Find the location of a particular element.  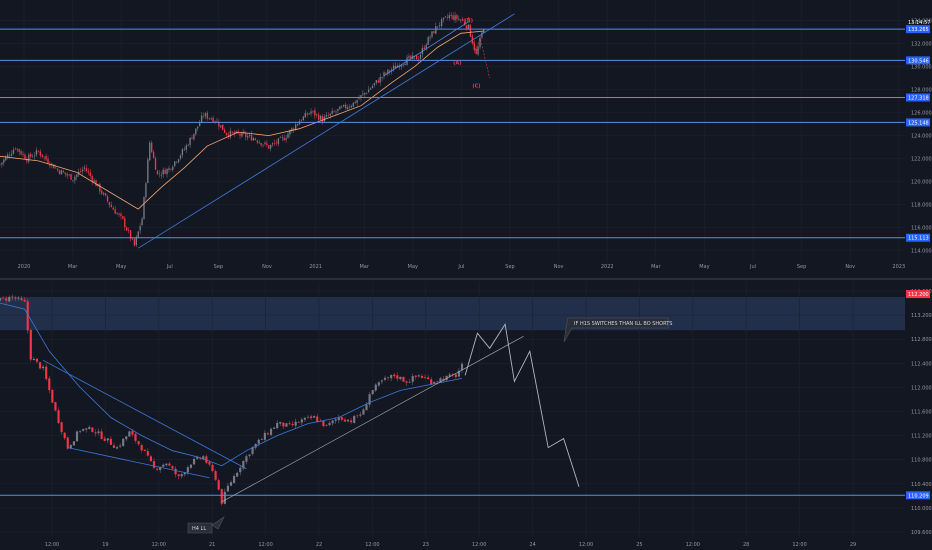

y-tick-label: 112.000 is located at coordinates (921, 388).